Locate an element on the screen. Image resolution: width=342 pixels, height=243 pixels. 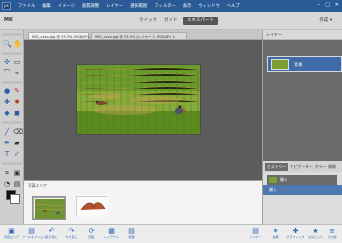
workspace-label: MK is located at coordinates (8, 20).